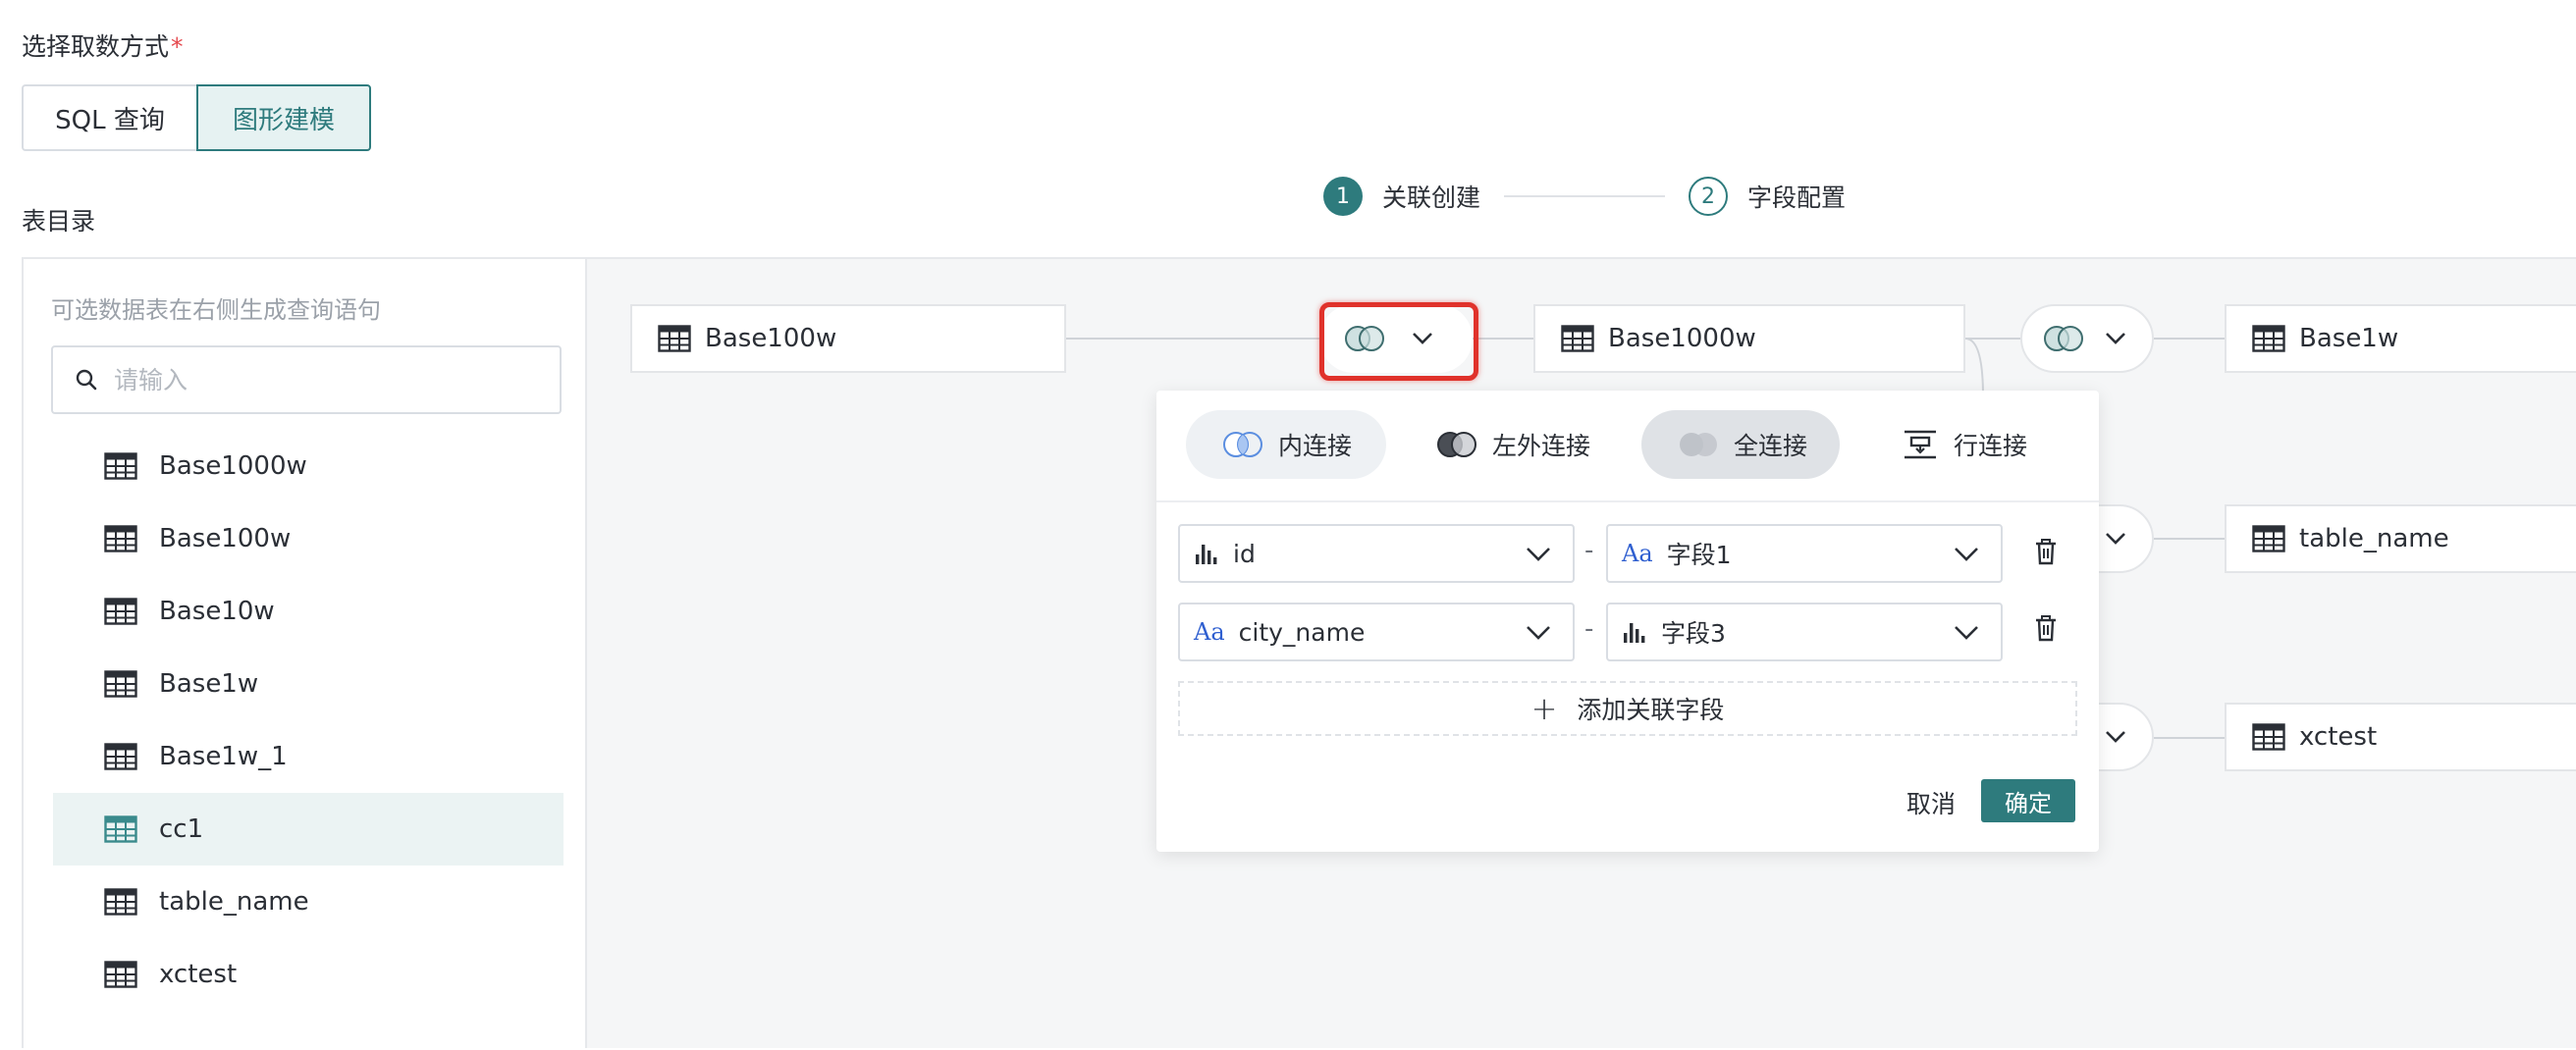 Image resolution: width=2576 pixels, height=1050 pixels. I want to click on left-field-select-1: id, so click(1376, 553).